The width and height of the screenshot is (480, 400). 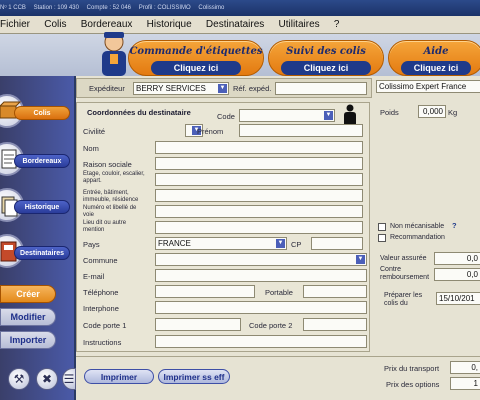 I want to click on cp-label: CP, so click(x=296, y=244).